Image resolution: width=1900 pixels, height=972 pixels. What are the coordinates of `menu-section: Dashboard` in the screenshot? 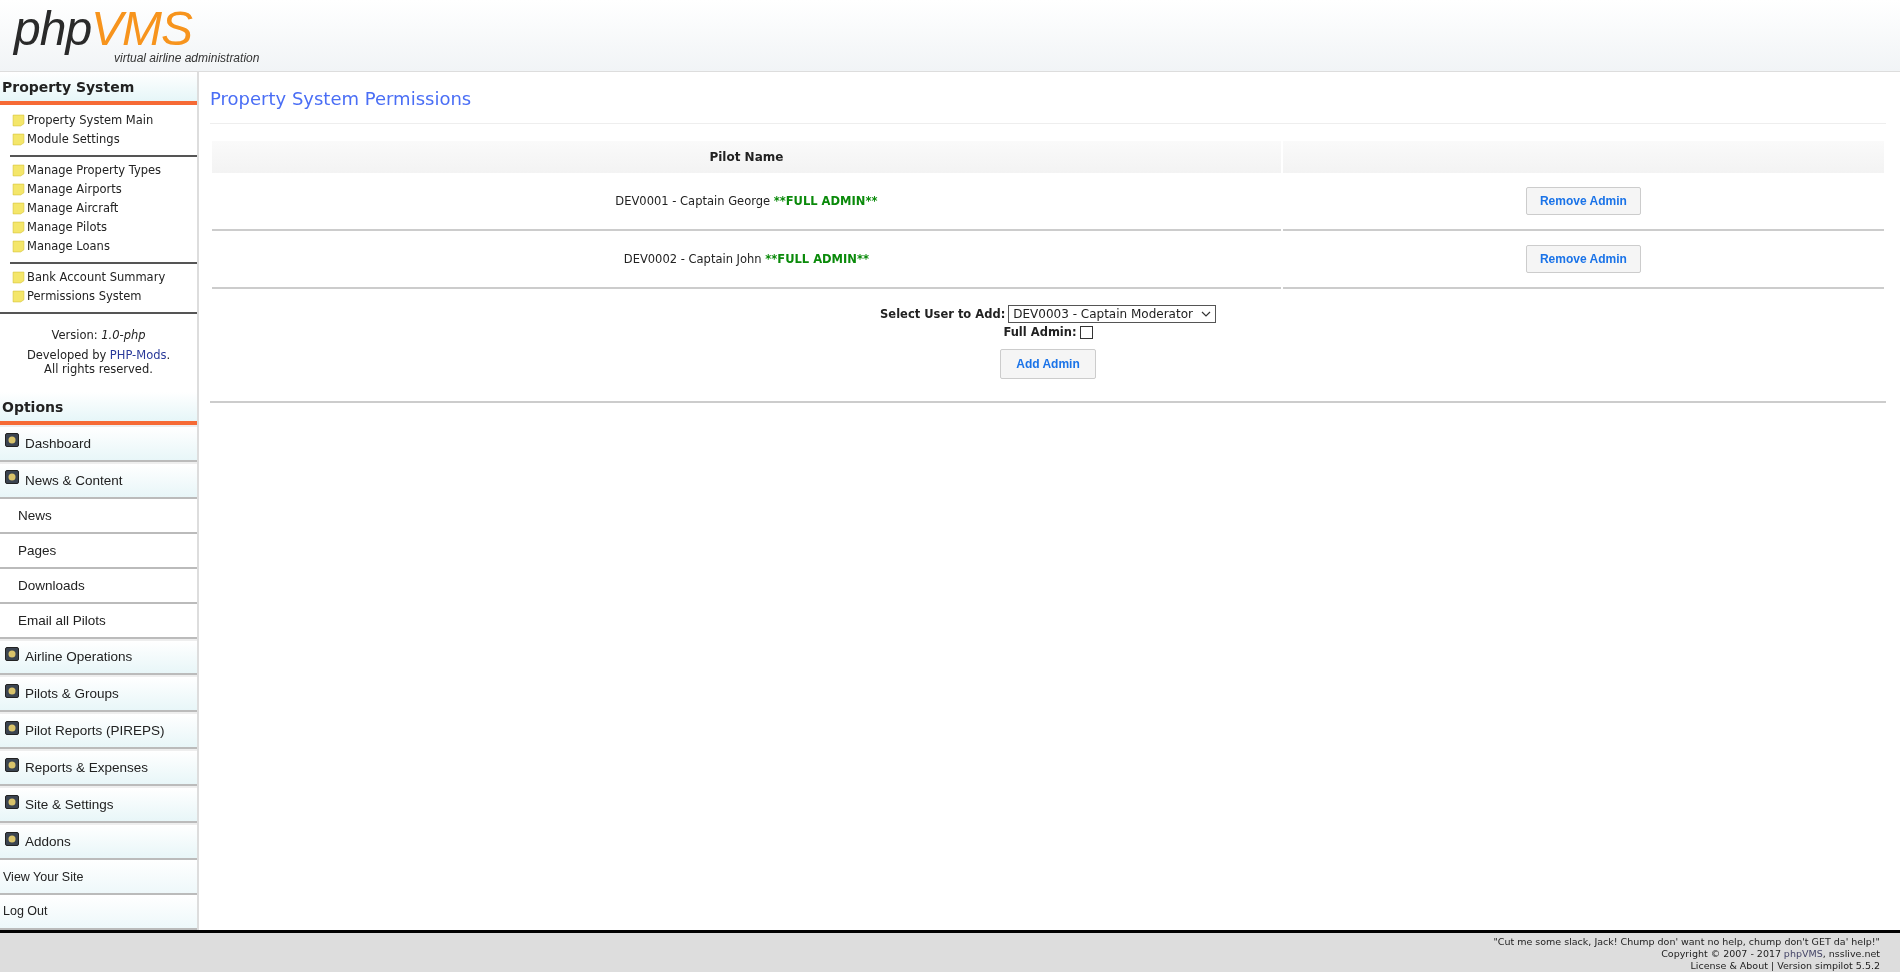 It's located at (98, 443).